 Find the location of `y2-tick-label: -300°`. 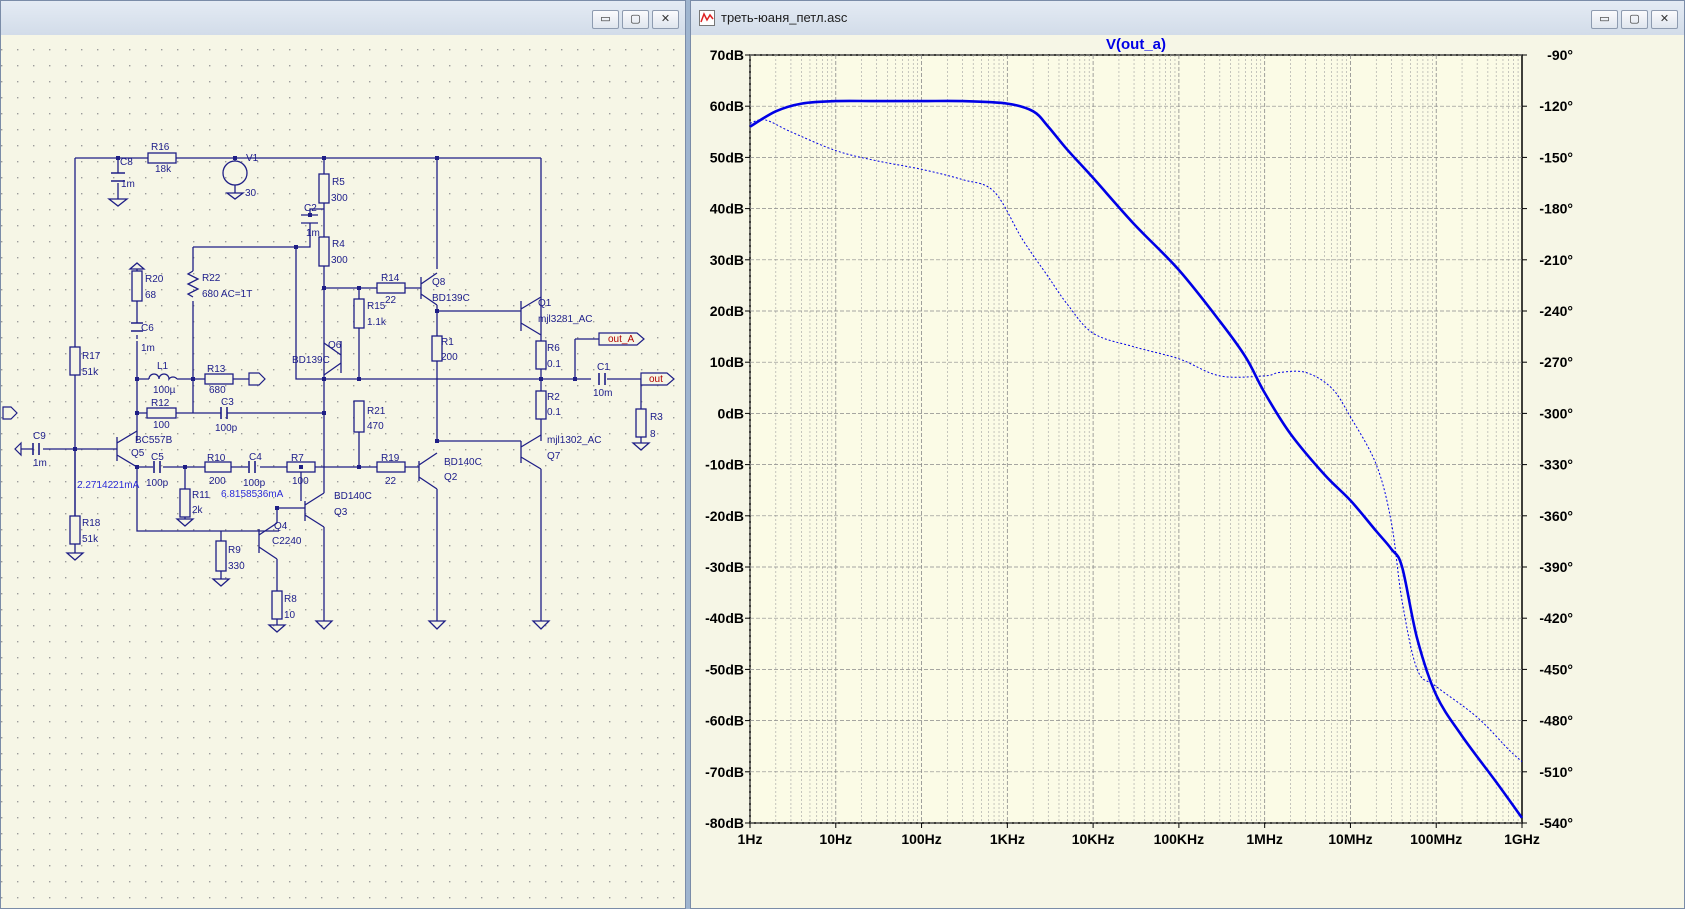

y2-tick-label: -300° is located at coordinates (1556, 413).